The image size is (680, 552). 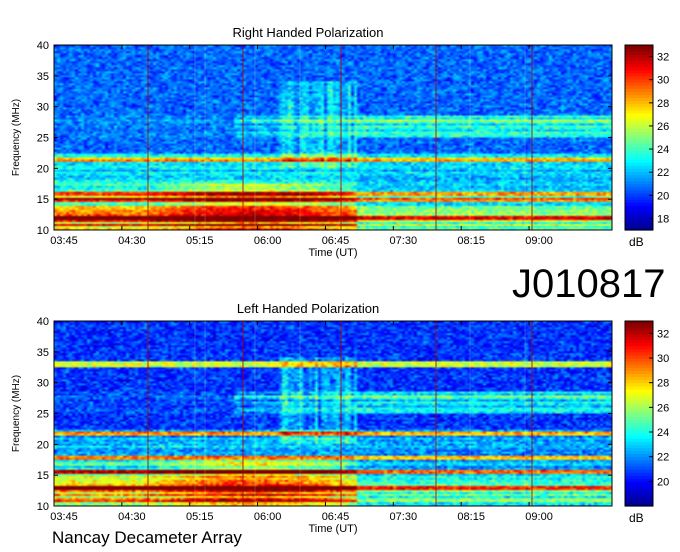 What do you see at coordinates (307, 32) in the screenshot?
I see `panel-title: Right Handed Polarization` at bounding box center [307, 32].